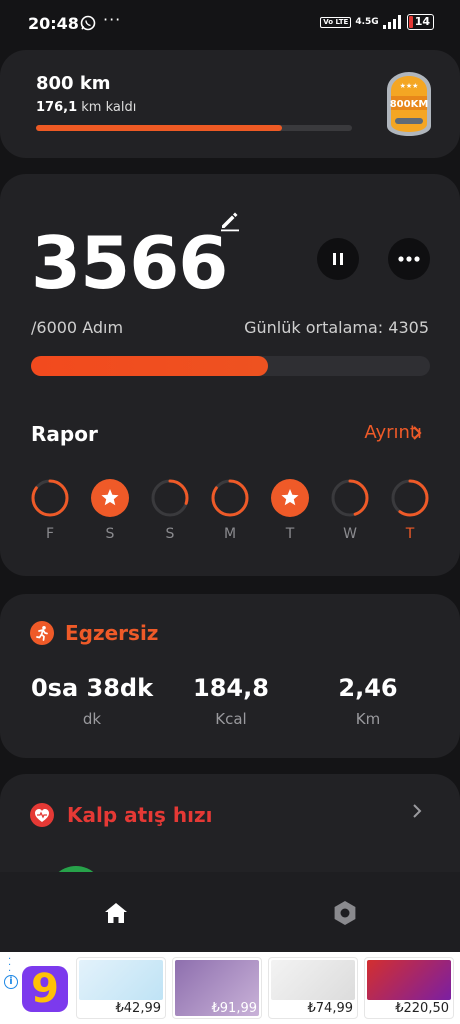  Describe the element at coordinates (391, 22) in the screenshot. I see `signal-icon` at that location.